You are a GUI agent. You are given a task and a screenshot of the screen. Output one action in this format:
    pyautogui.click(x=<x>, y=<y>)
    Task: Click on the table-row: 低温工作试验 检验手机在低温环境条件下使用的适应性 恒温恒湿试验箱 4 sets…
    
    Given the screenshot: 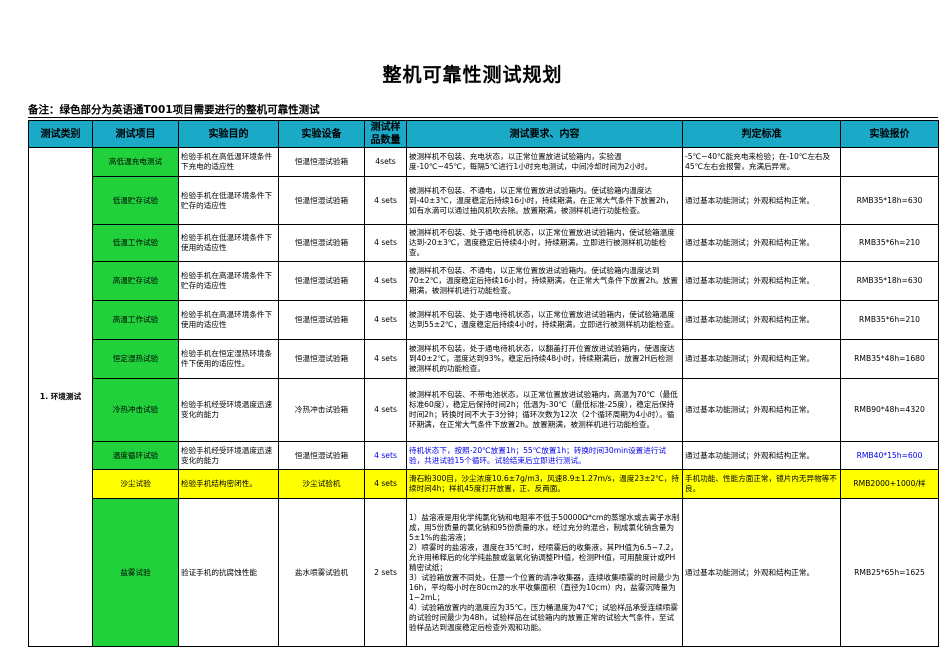 What is the action you would take?
    pyautogui.click(x=484, y=243)
    